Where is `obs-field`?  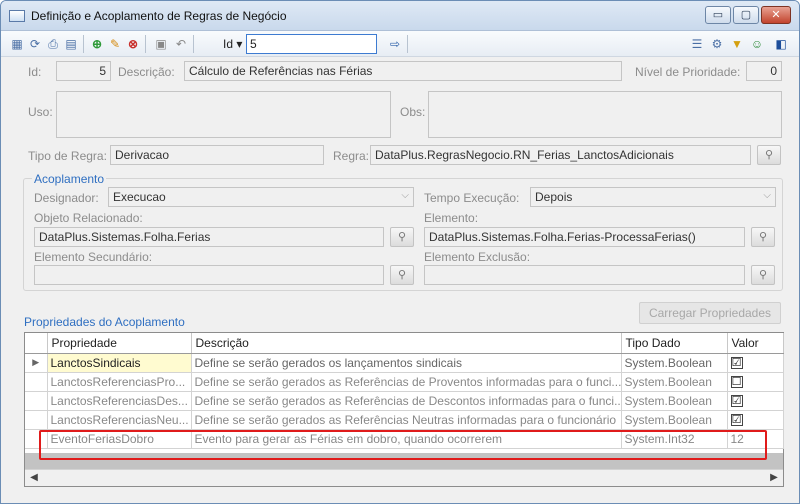 obs-field is located at coordinates (605, 114).